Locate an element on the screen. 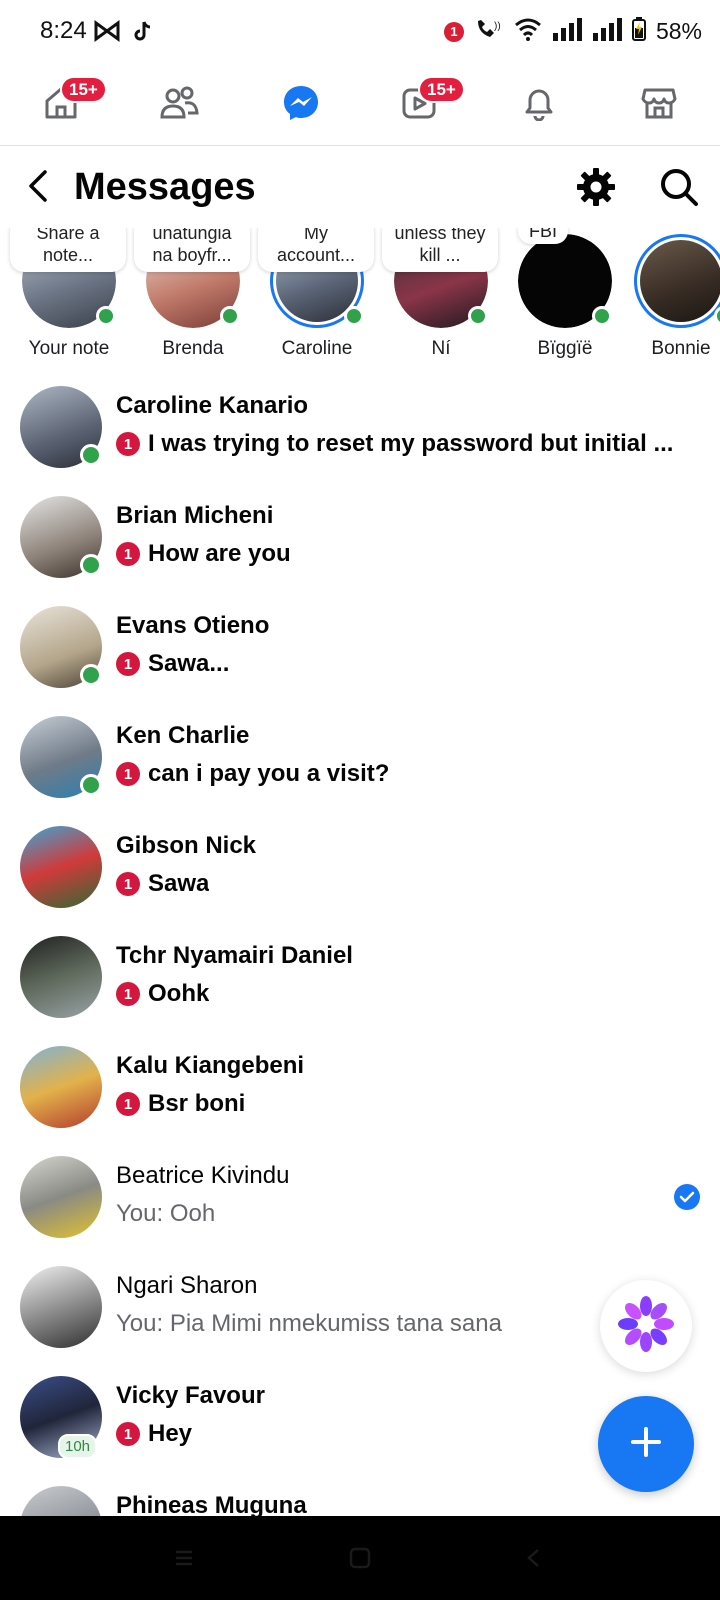  nav-friends is located at coordinates (179, 105).